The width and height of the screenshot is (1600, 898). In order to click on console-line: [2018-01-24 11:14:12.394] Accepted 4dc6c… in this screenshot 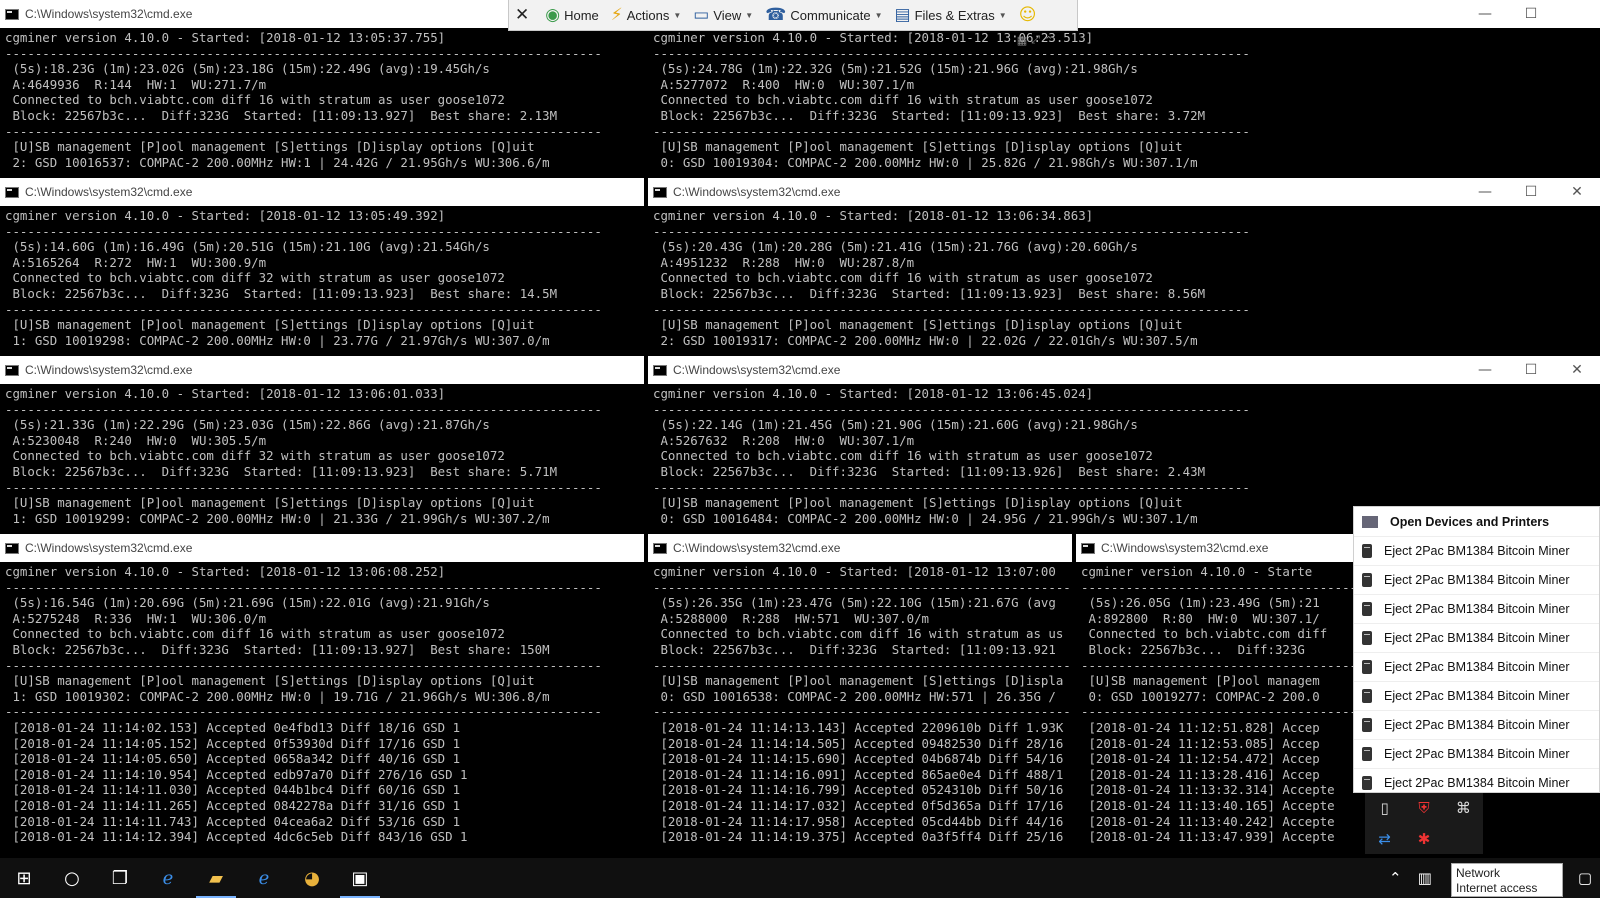, I will do `click(236, 837)`.